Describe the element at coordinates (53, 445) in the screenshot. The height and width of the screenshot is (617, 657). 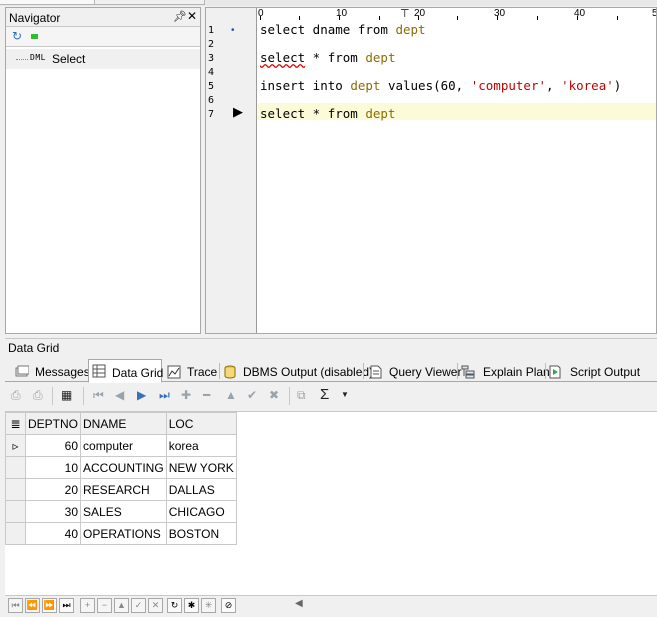
I see `table-cell: 60` at that location.